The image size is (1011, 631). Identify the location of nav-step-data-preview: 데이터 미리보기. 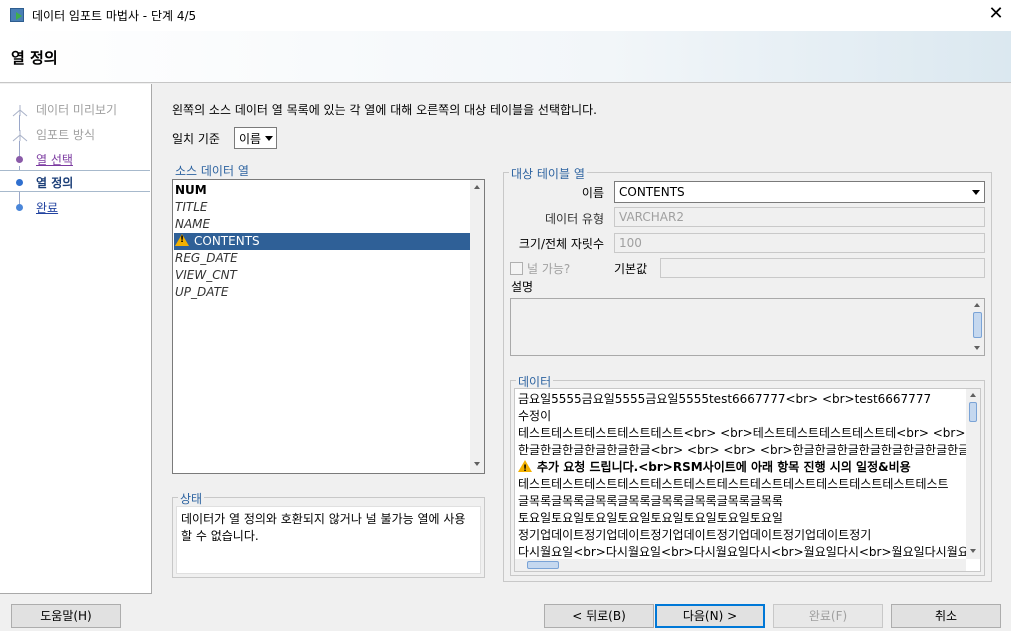
(75, 109).